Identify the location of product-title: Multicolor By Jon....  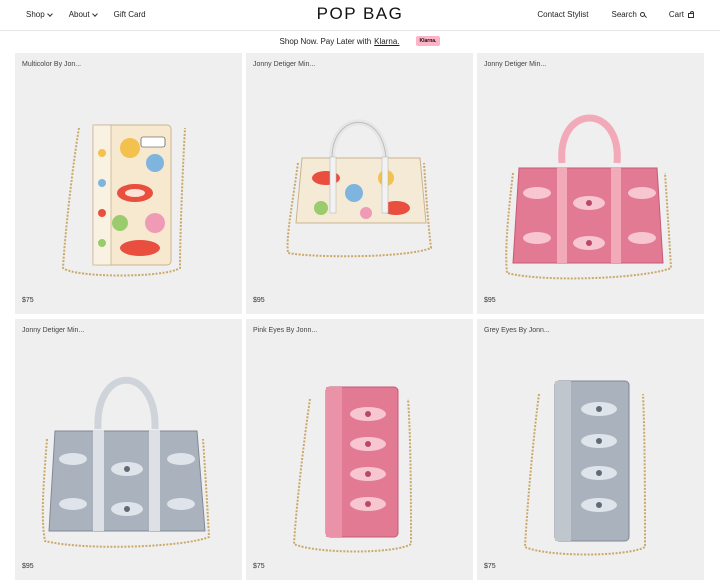
(51, 64).